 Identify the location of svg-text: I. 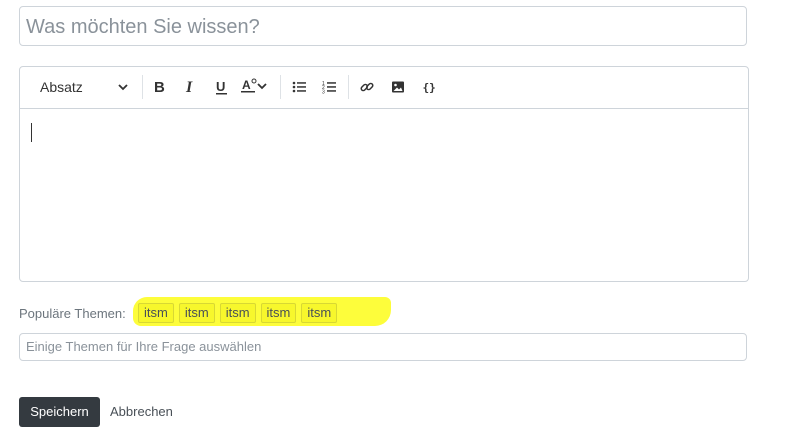
(189, 87).